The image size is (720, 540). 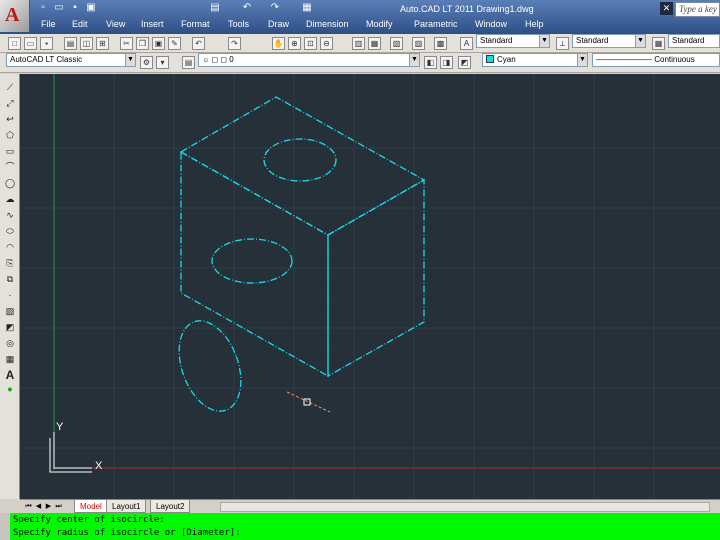 What do you see at coordinates (238, 24) in the screenshot?
I see `menu-tools: Tools` at bounding box center [238, 24].